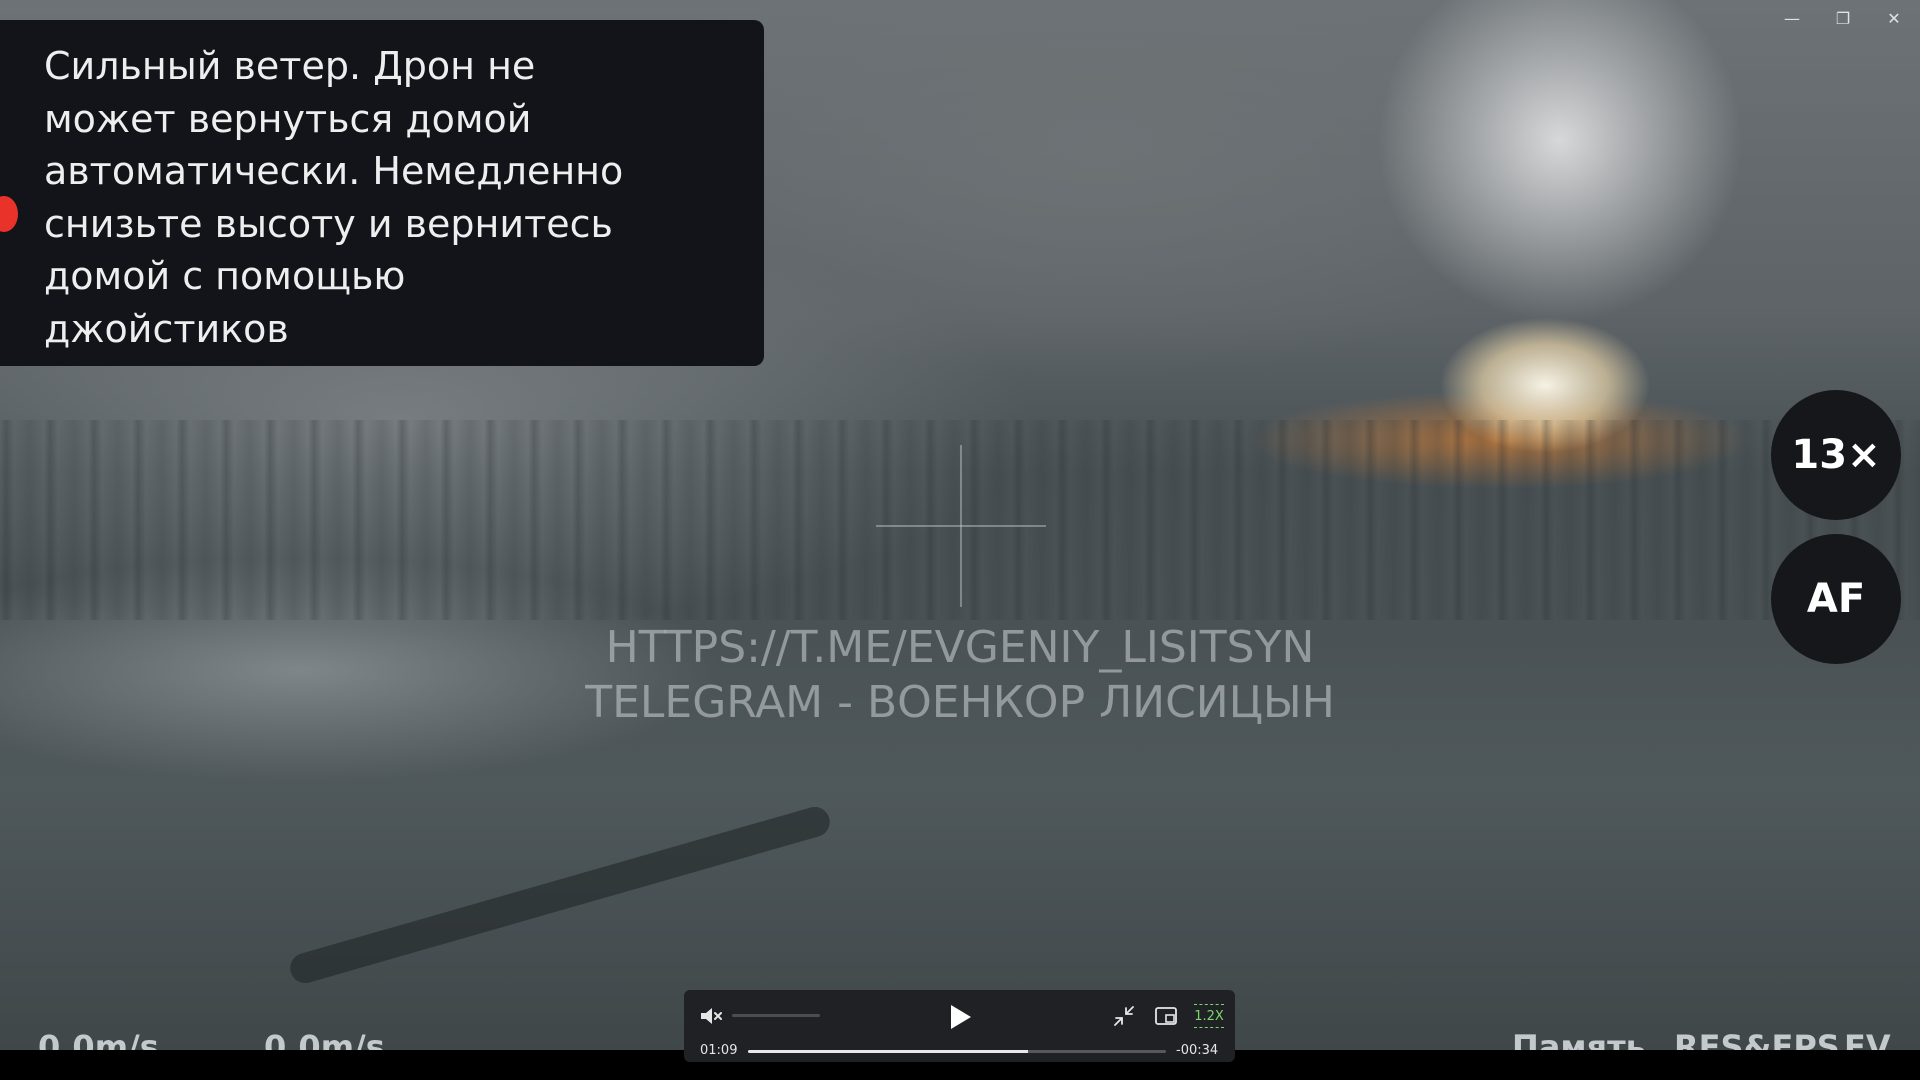  Describe the element at coordinates (560, 895) in the screenshot. I see `ground-track` at that location.